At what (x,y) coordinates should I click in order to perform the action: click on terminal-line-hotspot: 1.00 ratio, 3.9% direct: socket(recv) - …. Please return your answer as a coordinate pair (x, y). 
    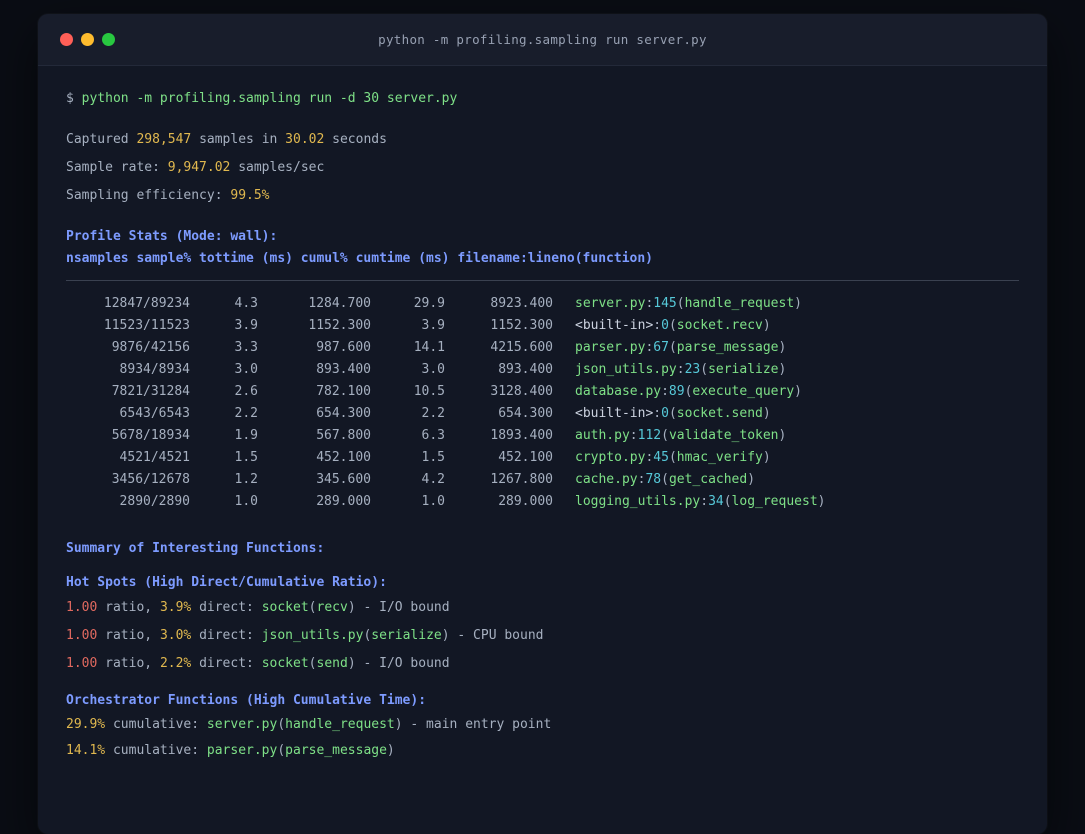
    Looking at the image, I should click on (542, 608).